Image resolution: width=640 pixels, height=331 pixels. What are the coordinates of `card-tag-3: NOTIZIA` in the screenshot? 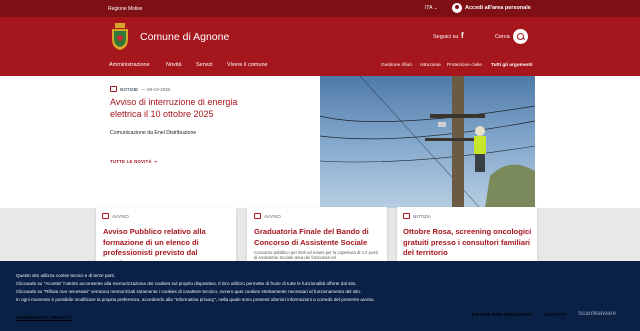 It's located at (417, 216).